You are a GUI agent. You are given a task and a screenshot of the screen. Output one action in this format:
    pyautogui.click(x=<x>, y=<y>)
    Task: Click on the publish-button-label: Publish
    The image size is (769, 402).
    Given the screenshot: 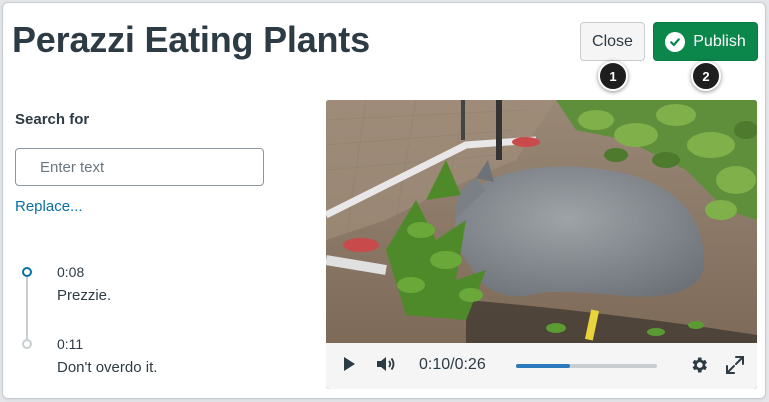 What is the action you would take?
    pyautogui.click(x=719, y=41)
    